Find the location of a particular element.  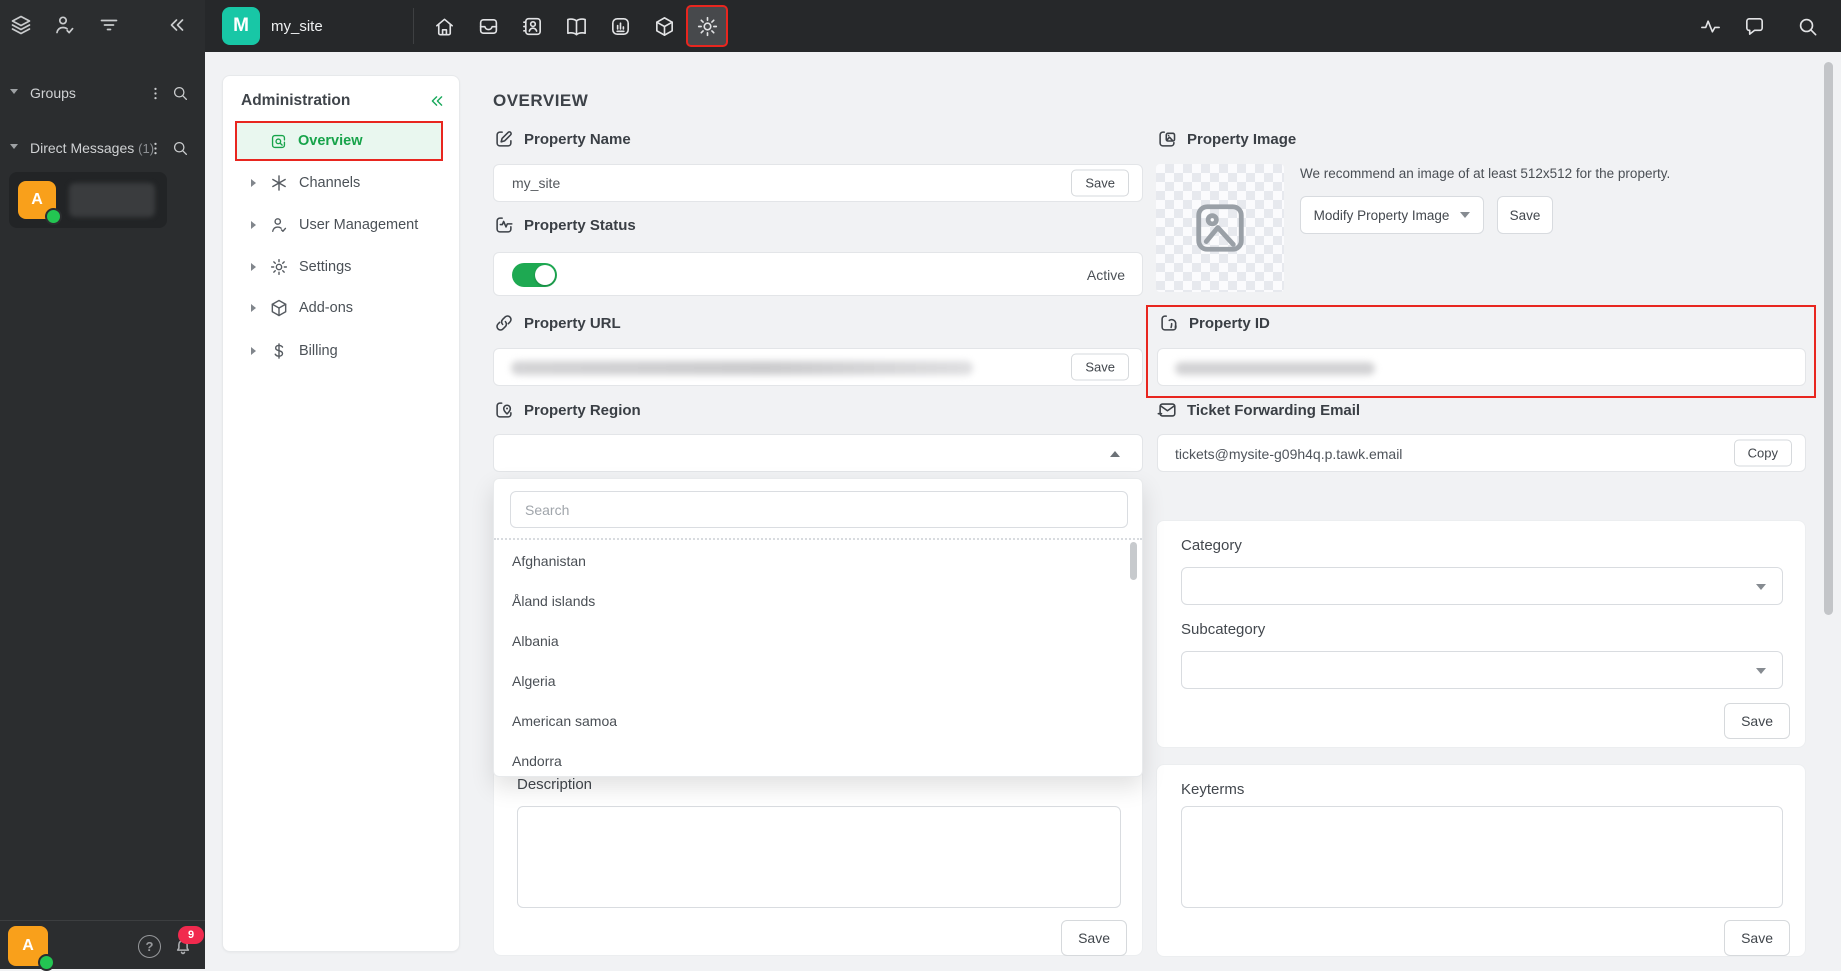

subcategory-label: Subcategory is located at coordinates (1223, 629).